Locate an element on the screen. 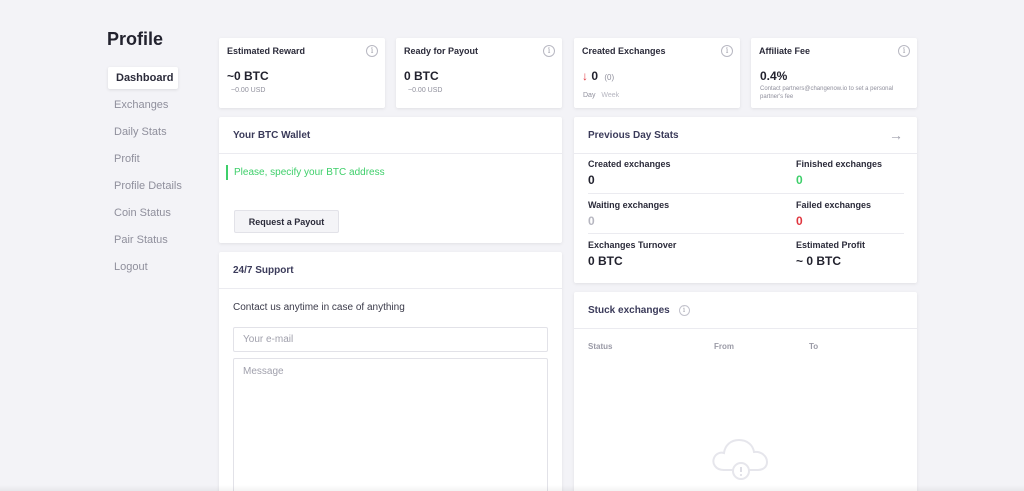 This screenshot has width=1024, height=491. created-exchanges-number: 0 is located at coordinates (595, 76).